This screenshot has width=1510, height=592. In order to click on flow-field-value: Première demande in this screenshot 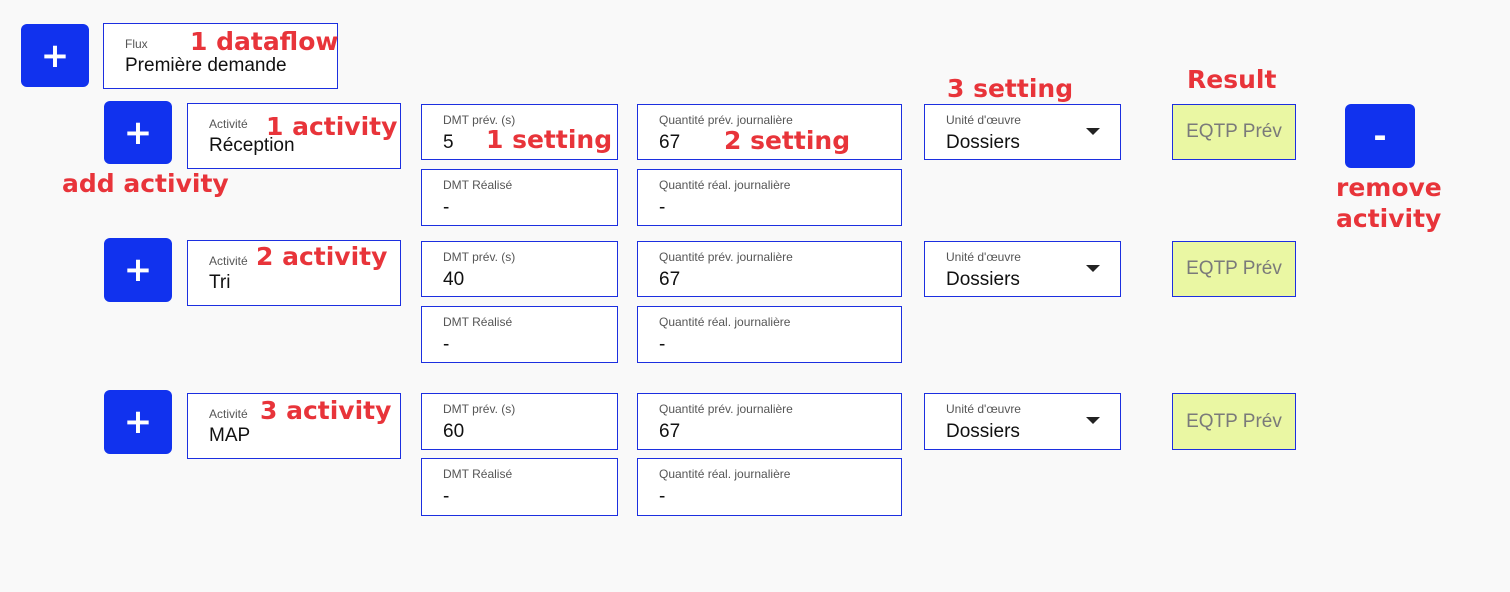, I will do `click(206, 65)`.